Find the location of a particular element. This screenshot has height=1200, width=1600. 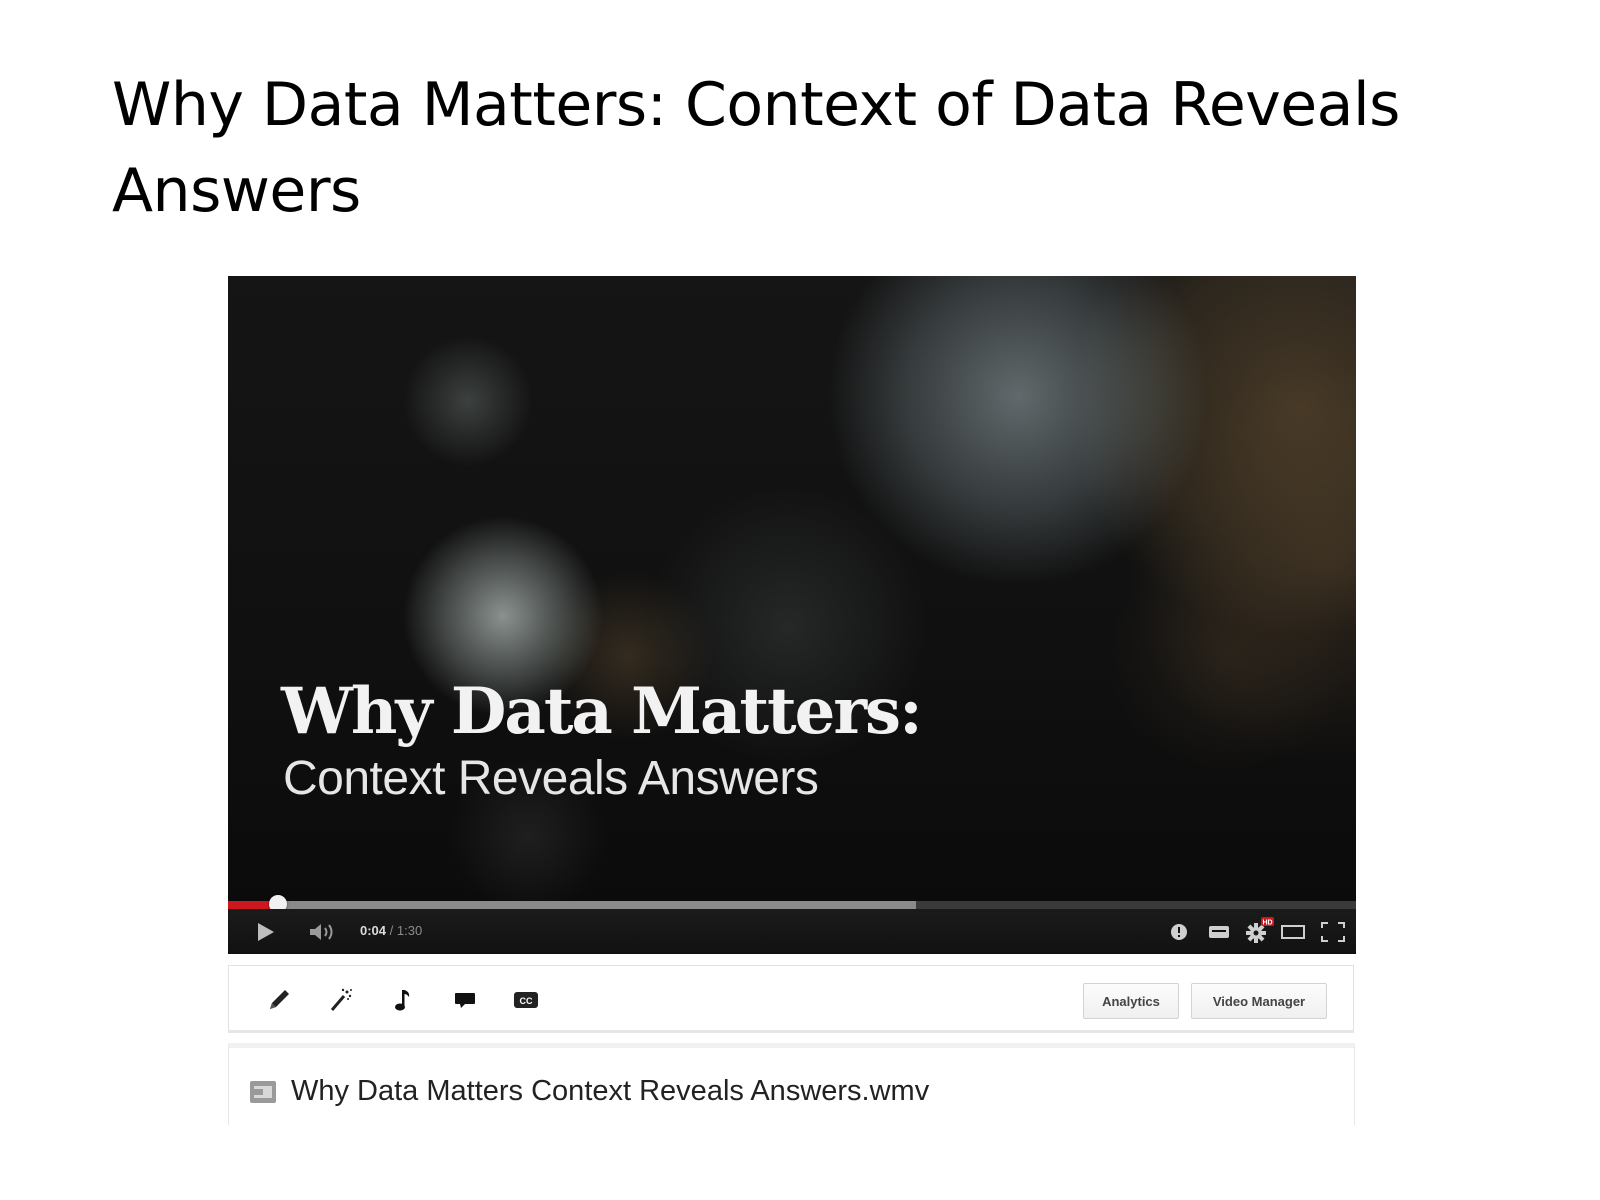

progress-buffered is located at coordinates (572, 905).